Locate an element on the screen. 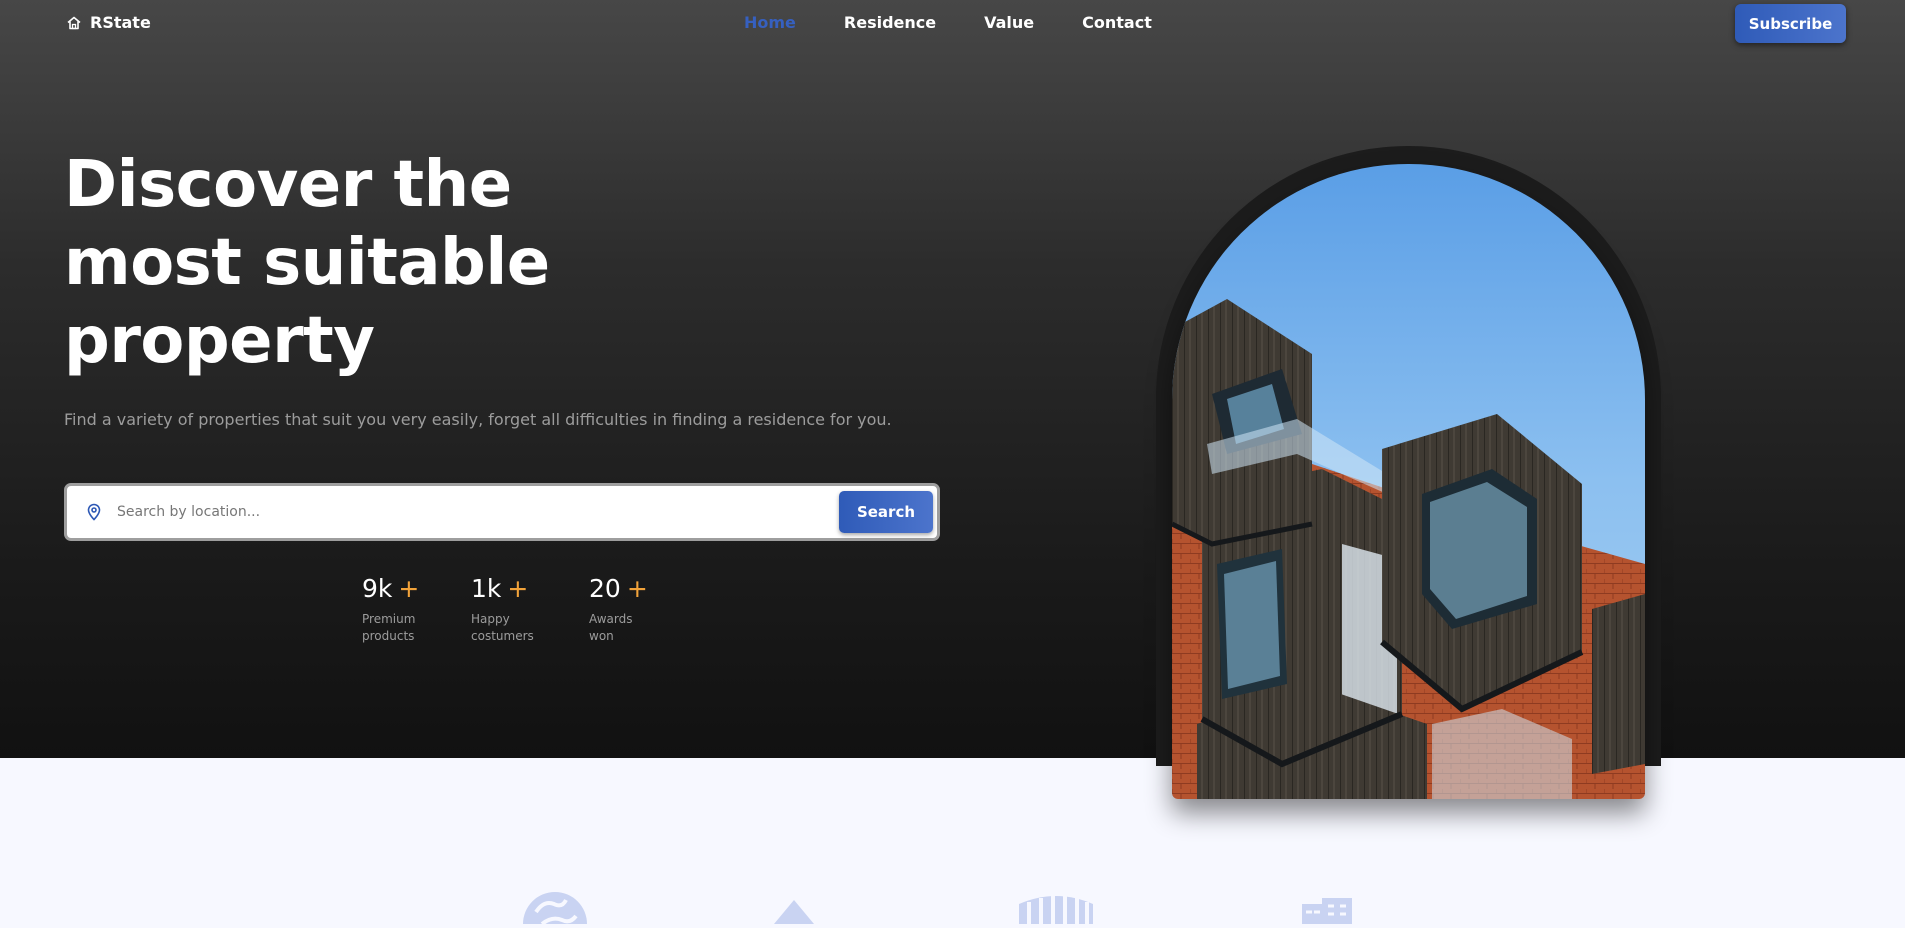 This screenshot has width=1905, height=928. building-columns-icon is located at coordinates (1056, 909).